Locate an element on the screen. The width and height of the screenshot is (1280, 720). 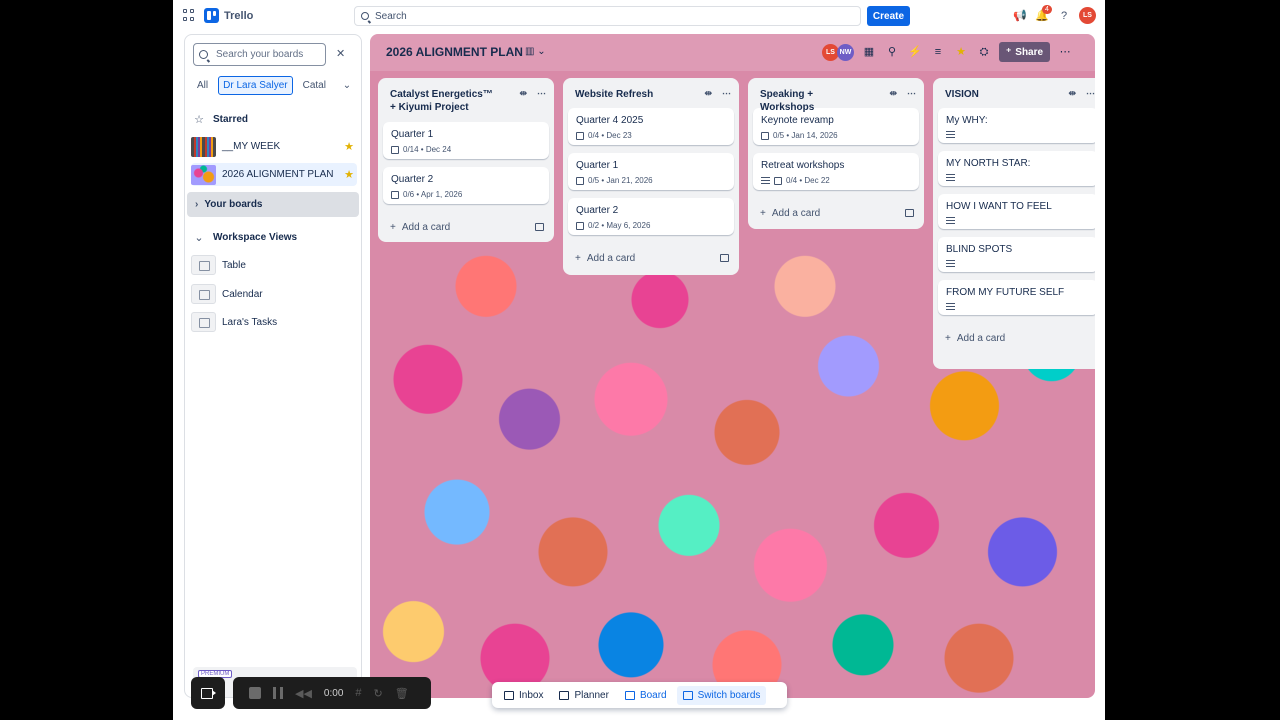
stop-icon is located at coordinates (255, 693).